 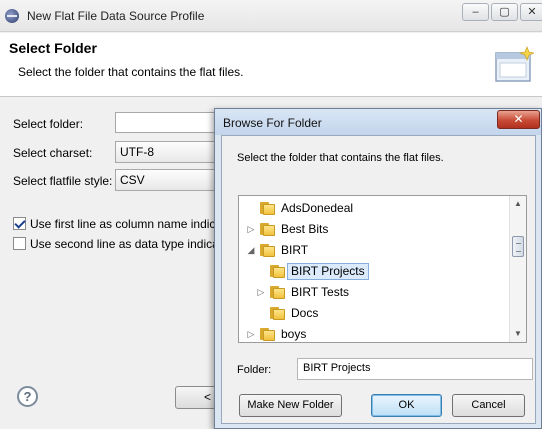 I want to click on first-line-checkbox, so click(x=19, y=223).